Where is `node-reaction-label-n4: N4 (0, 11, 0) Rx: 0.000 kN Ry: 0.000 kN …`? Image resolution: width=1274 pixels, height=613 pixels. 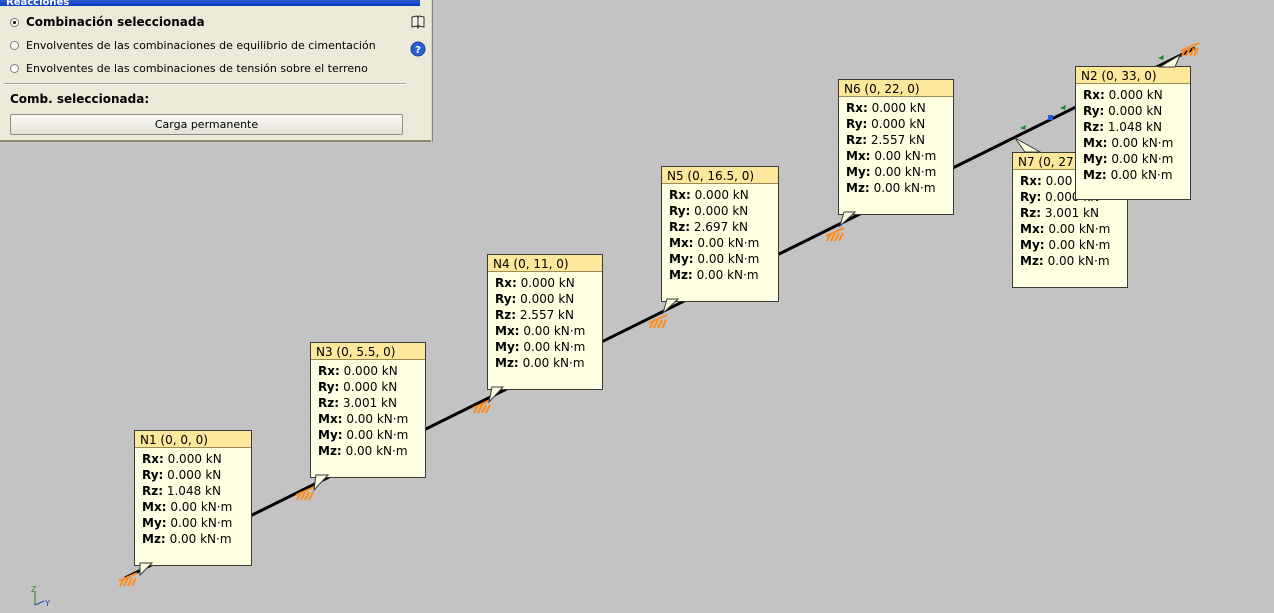
node-reaction-label-n4: N4 (0, 11, 0) Rx: 0.000 kN Ry: 0.000 kN … is located at coordinates (545, 322).